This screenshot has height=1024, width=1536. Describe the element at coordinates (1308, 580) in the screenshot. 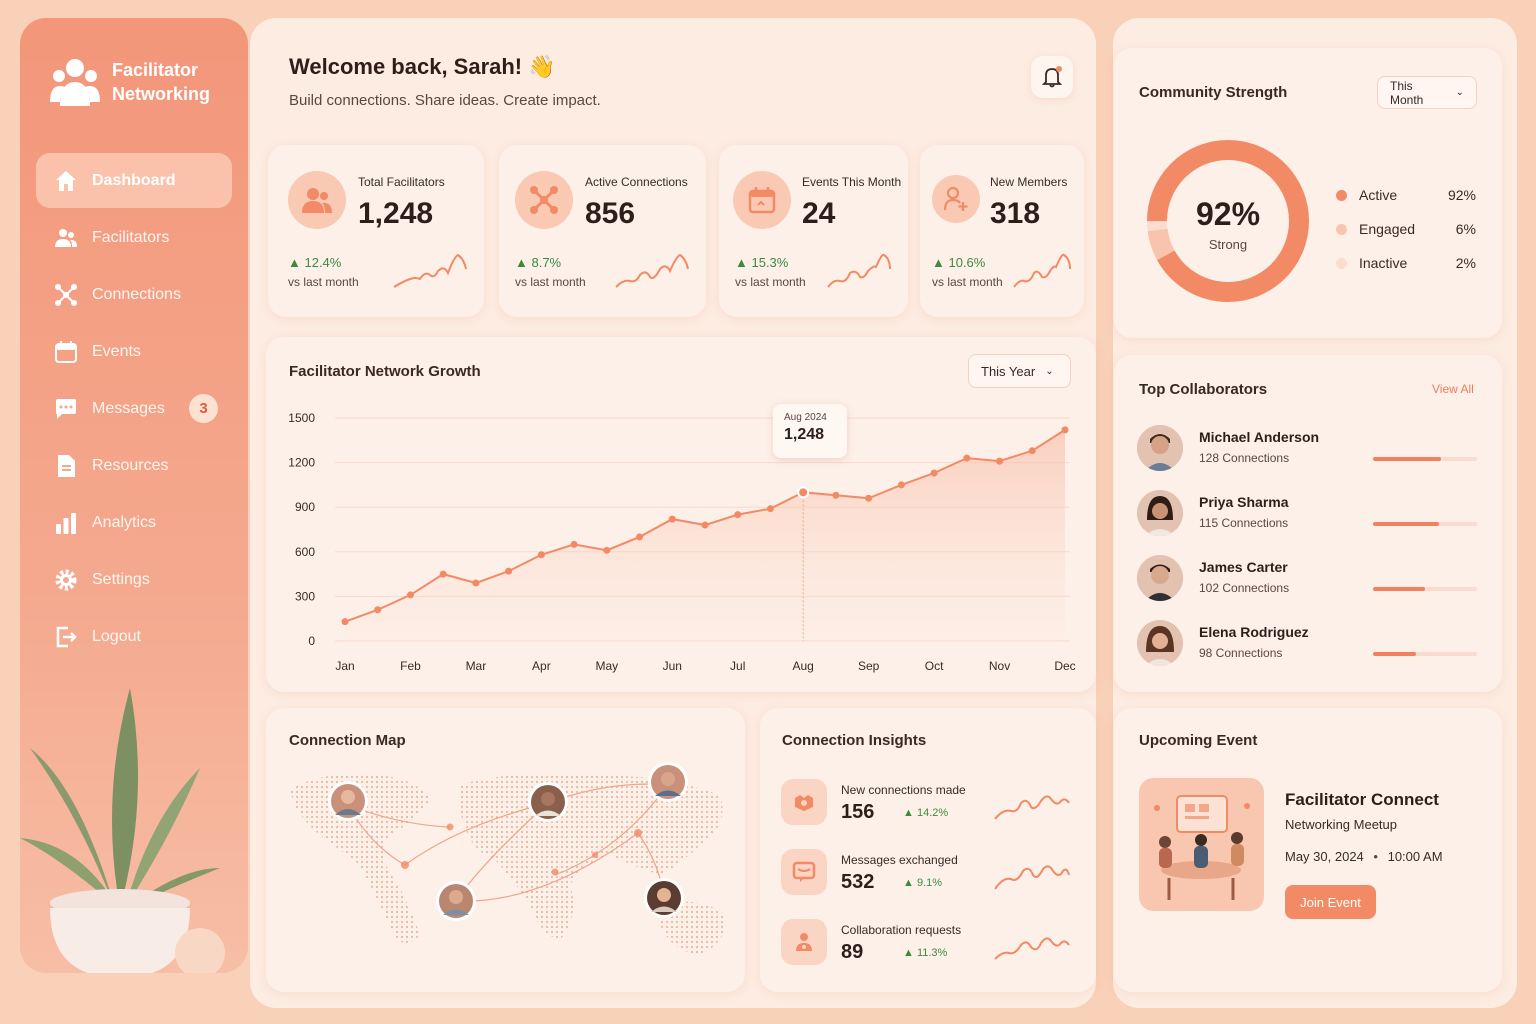

I see `collaborator-row: James Carter 102 Connections` at that location.